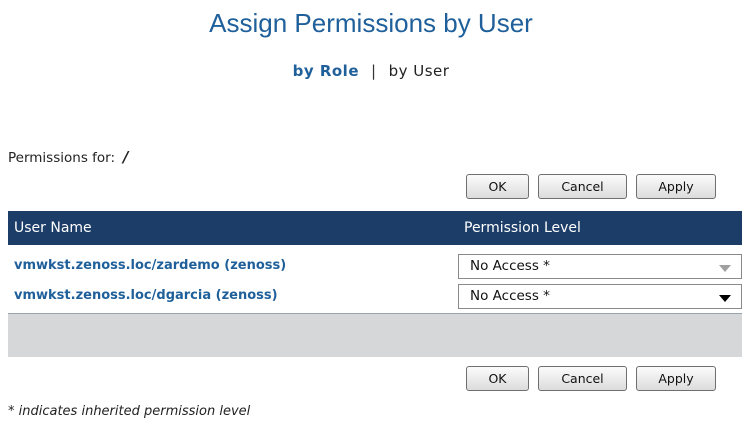 This screenshot has height=424, width=742. Describe the element at coordinates (150, 265) in the screenshot. I see `user-link: vmwkst.zenoss.loc/zardemo (zenoss)` at that location.